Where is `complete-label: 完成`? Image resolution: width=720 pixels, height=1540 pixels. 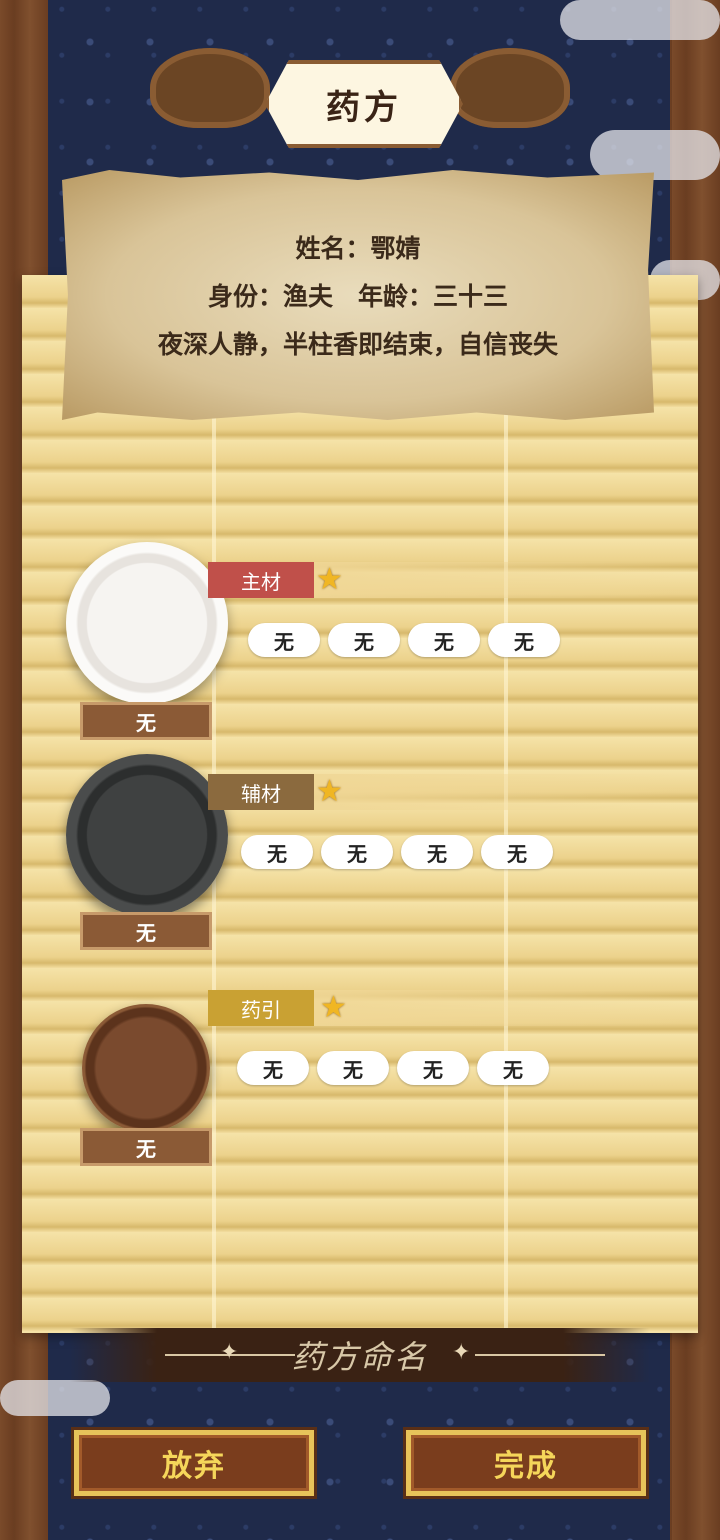
complete-label: 完成 is located at coordinates (526, 1466).